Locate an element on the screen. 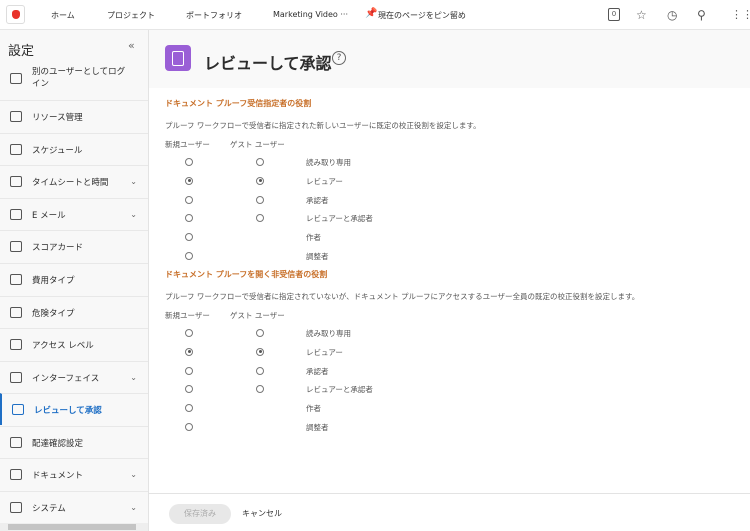  pin-icon: 📌 is located at coordinates (371, 13).